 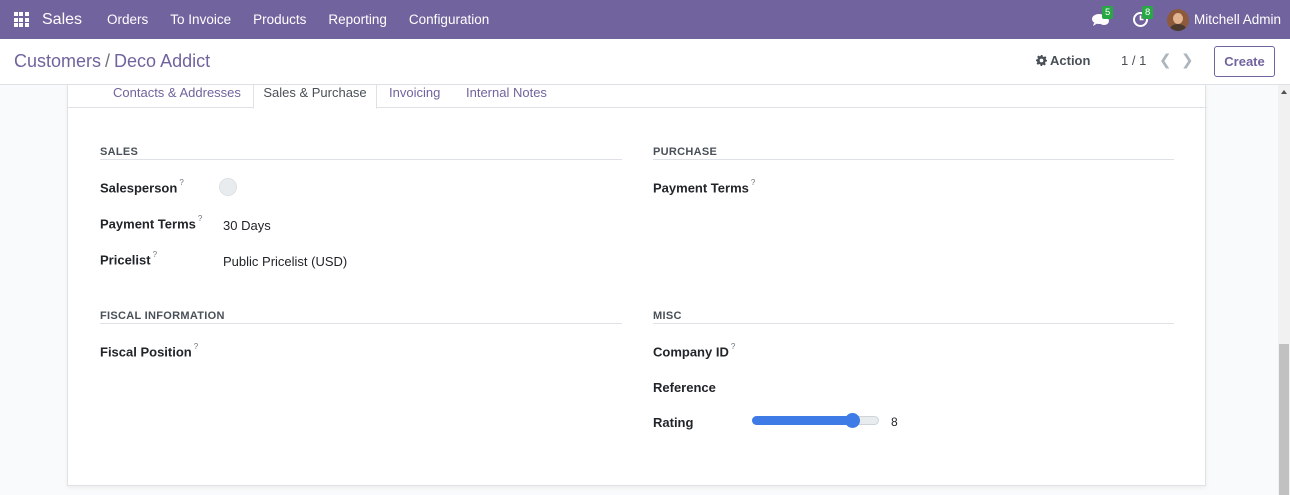 What do you see at coordinates (685, 152) in the screenshot?
I see `purchase-section-title: PURCHASE` at bounding box center [685, 152].